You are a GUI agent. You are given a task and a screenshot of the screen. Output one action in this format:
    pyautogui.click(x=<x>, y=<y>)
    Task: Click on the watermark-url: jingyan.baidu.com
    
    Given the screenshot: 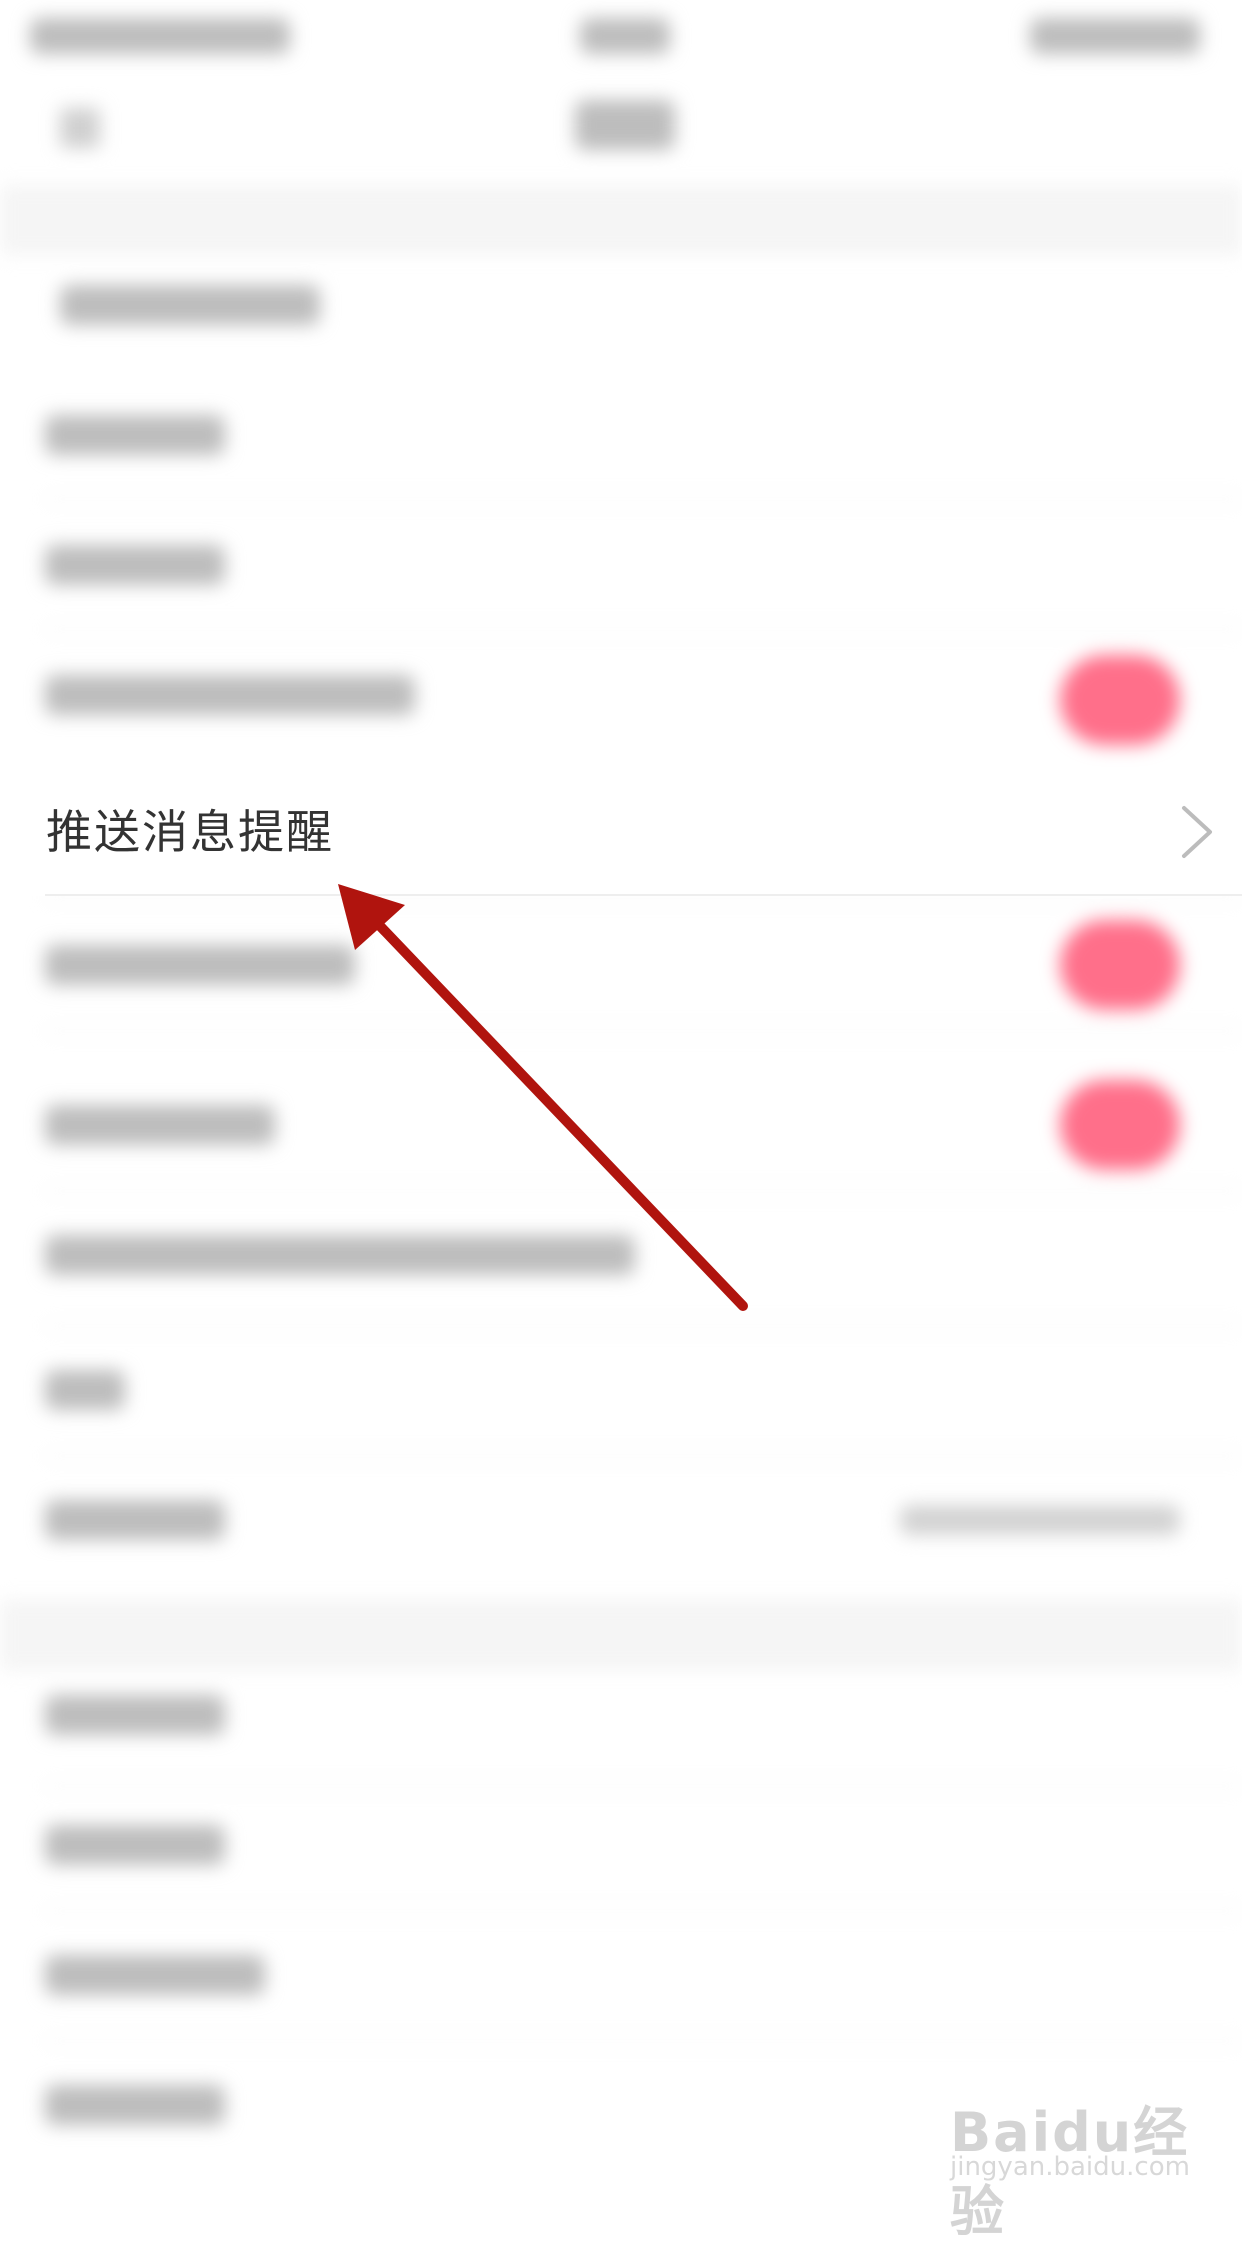 What is the action you would take?
    pyautogui.click(x=1070, y=2167)
    